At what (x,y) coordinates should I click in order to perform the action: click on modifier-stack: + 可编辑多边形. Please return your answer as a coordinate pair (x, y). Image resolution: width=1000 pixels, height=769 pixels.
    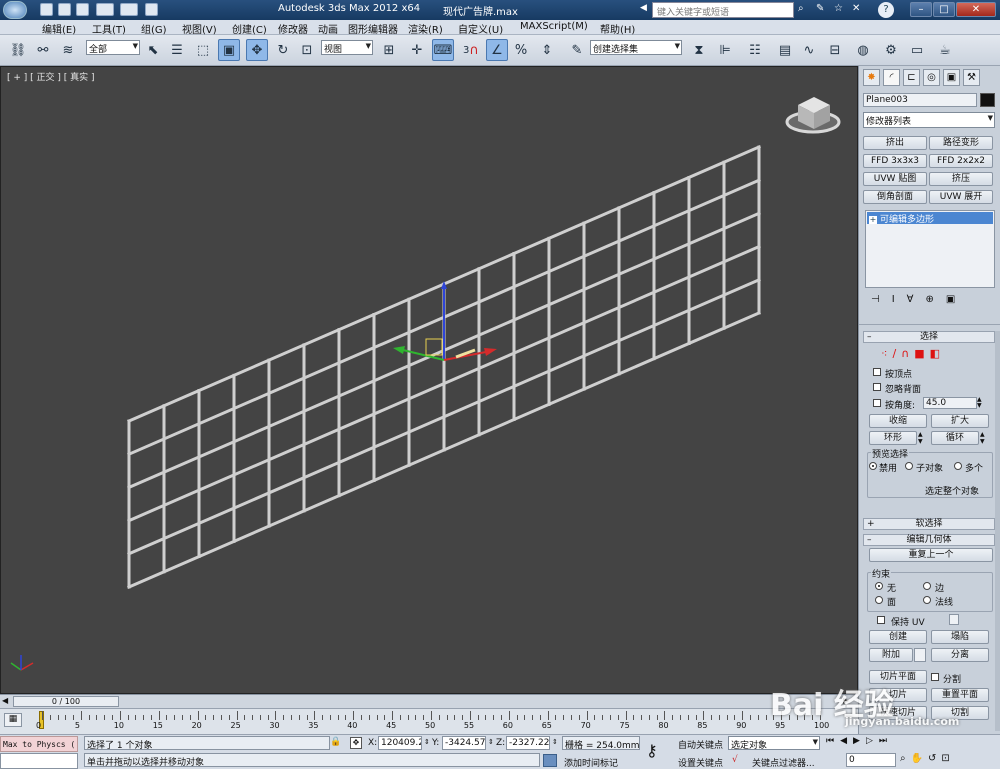
    Looking at the image, I should click on (930, 249).